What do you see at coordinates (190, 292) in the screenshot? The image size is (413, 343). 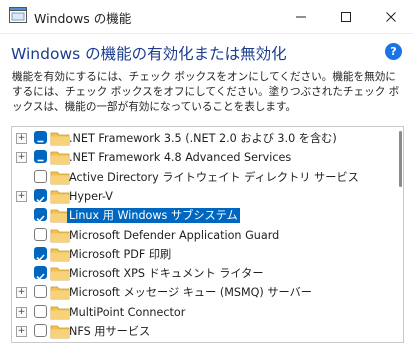 I see `feature-label: Microsoft メッセージ キュー (MSMQ) サーバー` at bounding box center [190, 292].